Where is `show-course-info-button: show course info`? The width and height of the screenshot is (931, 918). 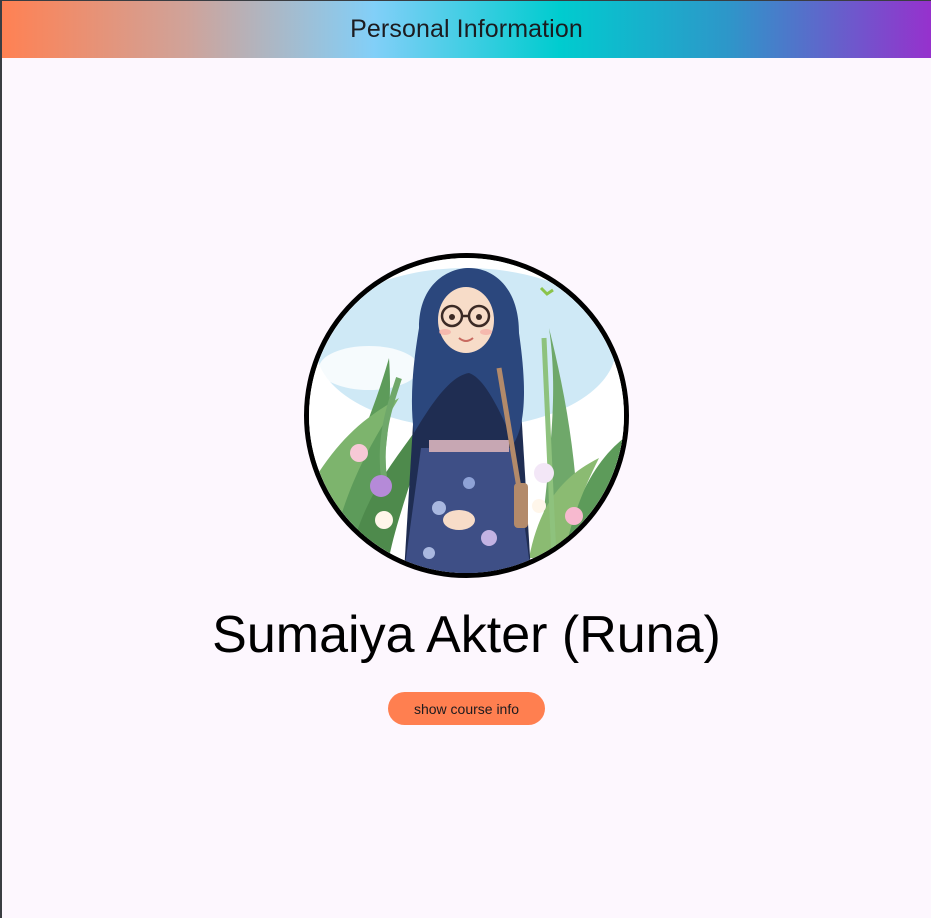 show-course-info-button: show course info is located at coordinates (466, 708).